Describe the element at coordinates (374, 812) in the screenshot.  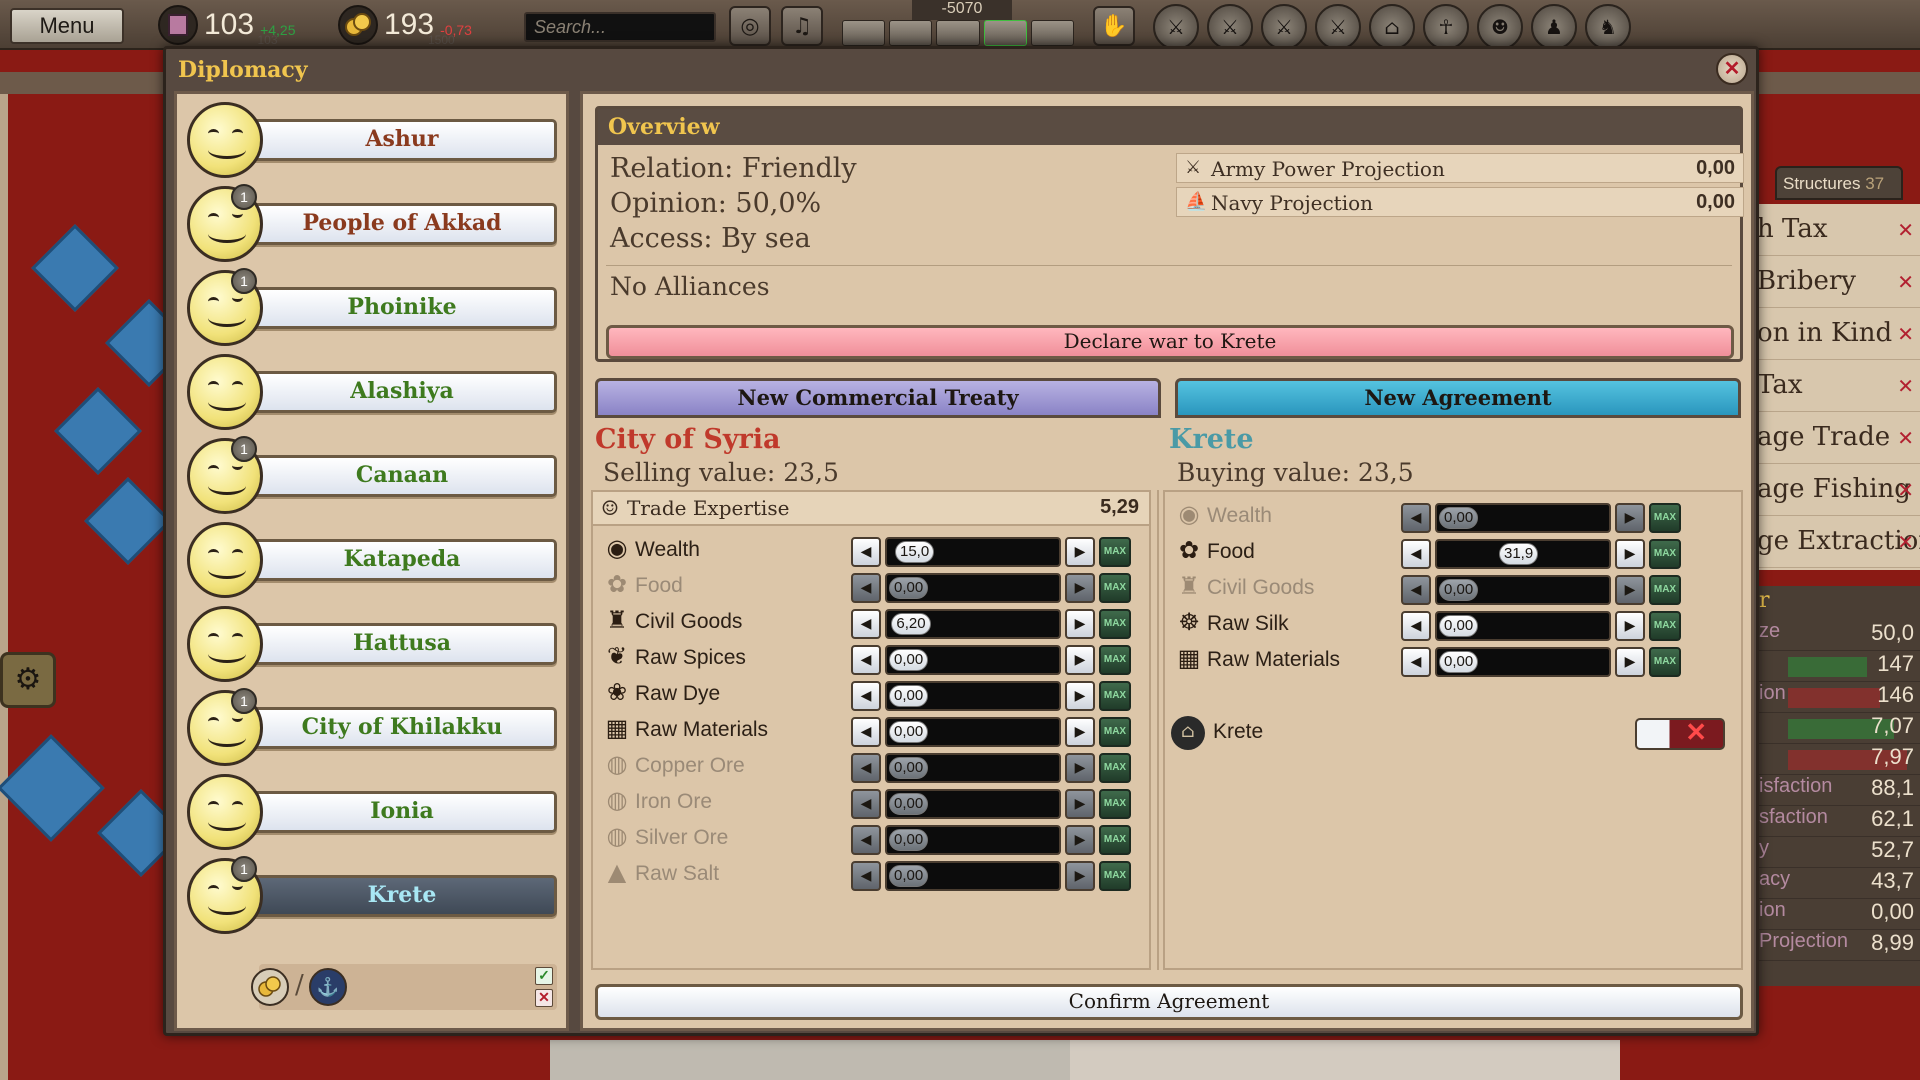
I see `faction-item: Ionia` at that location.